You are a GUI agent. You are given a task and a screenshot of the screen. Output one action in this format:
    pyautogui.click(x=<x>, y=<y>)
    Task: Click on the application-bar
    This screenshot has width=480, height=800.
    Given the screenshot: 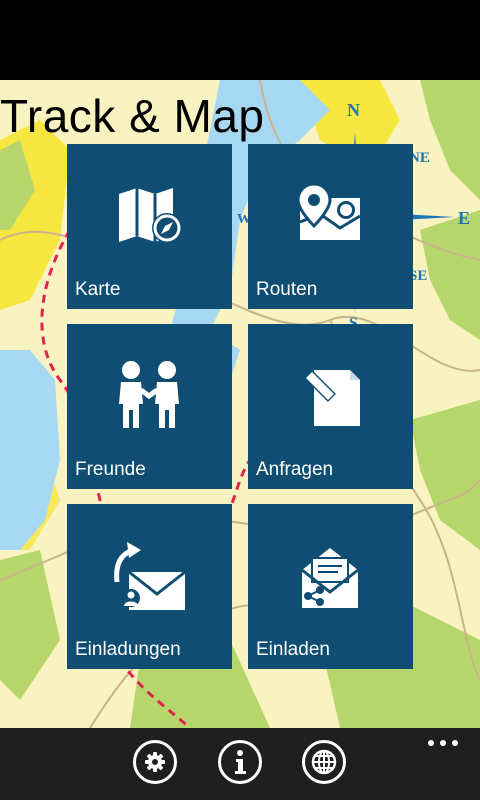 What is the action you would take?
    pyautogui.click(x=240, y=764)
    